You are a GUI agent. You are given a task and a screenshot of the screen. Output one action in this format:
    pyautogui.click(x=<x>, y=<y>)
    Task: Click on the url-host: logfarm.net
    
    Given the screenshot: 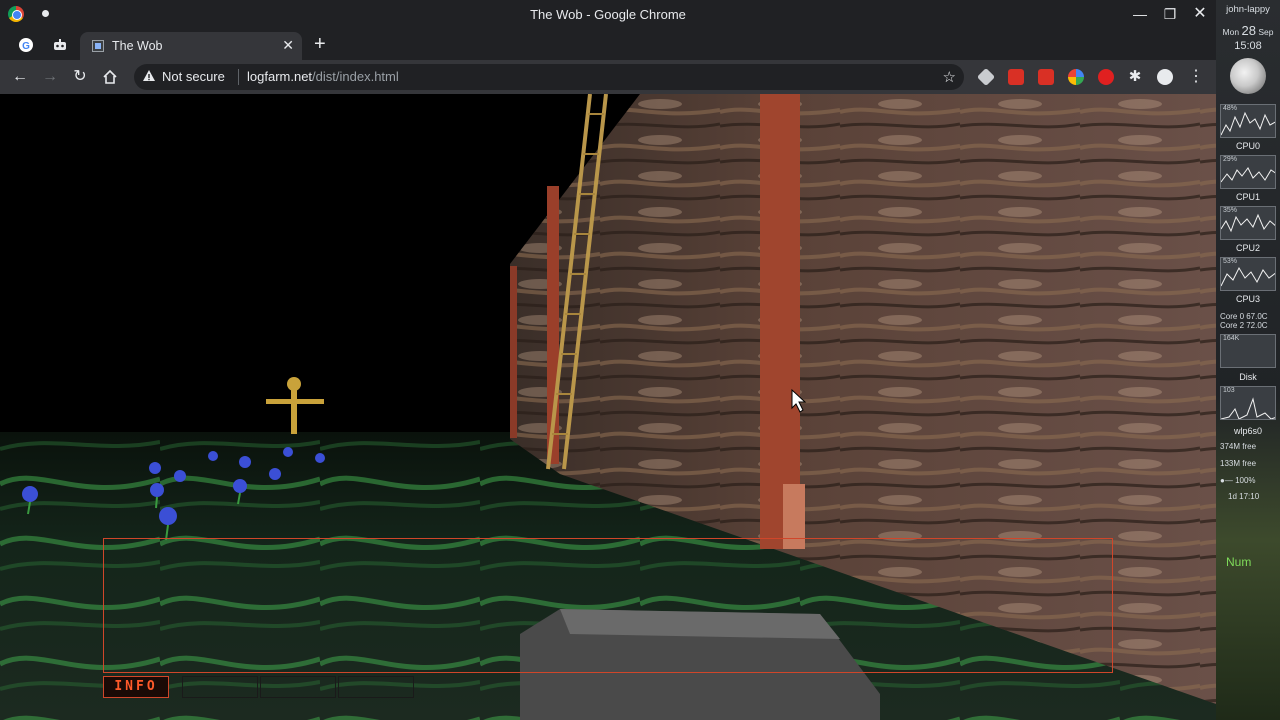 What is the action you would take?
    pyautogui.click(x=280, y=76)
    